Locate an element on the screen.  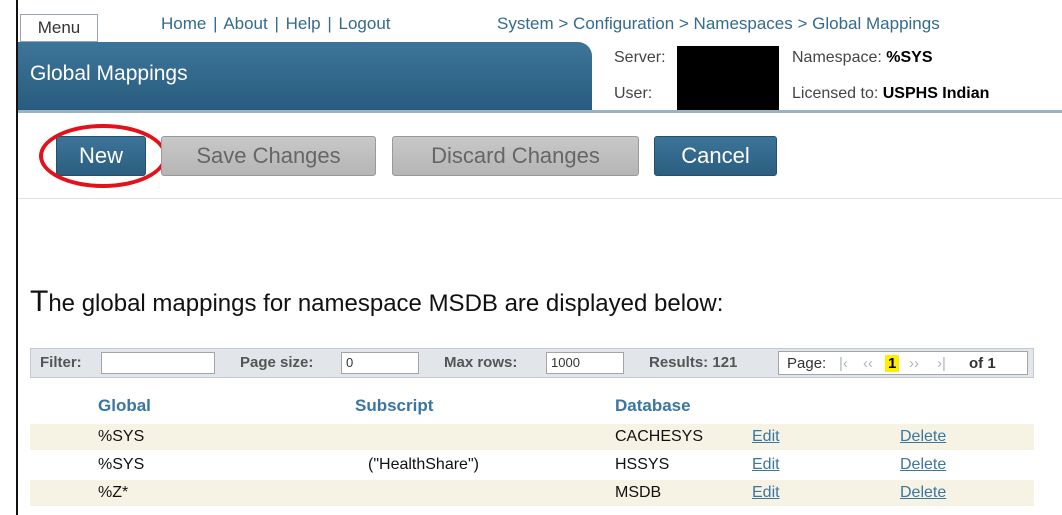
toolbar-divider is located at coordinates (540, 198).